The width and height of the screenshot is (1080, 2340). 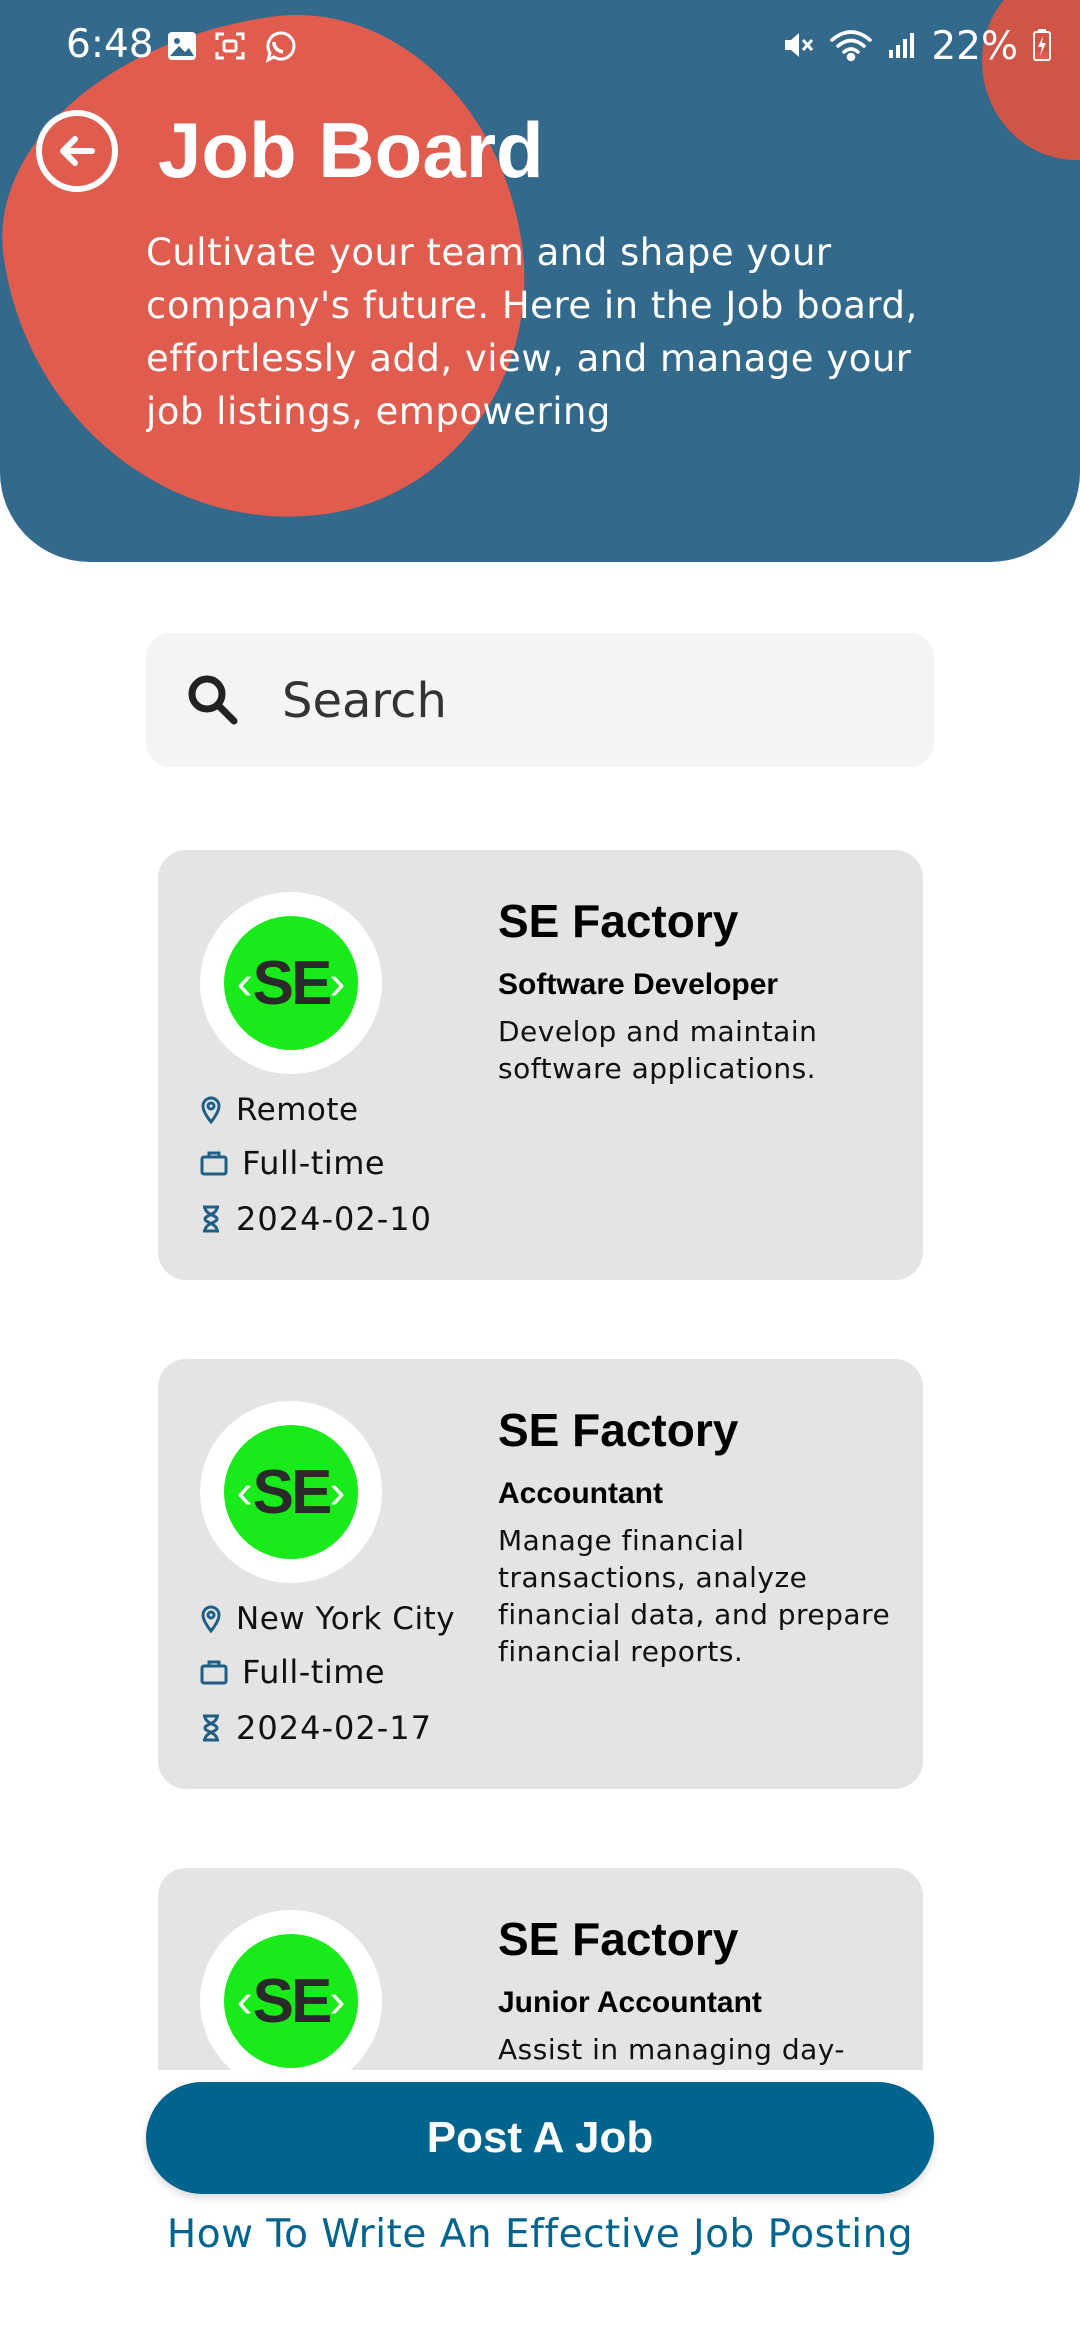 I want to click on post-job-button: Post A Job, so click(x=540, y=2138).